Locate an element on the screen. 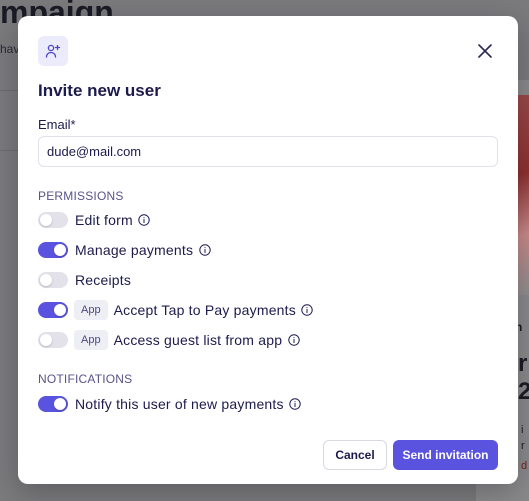  background-card-text: i is located at coordinates (522, 430).